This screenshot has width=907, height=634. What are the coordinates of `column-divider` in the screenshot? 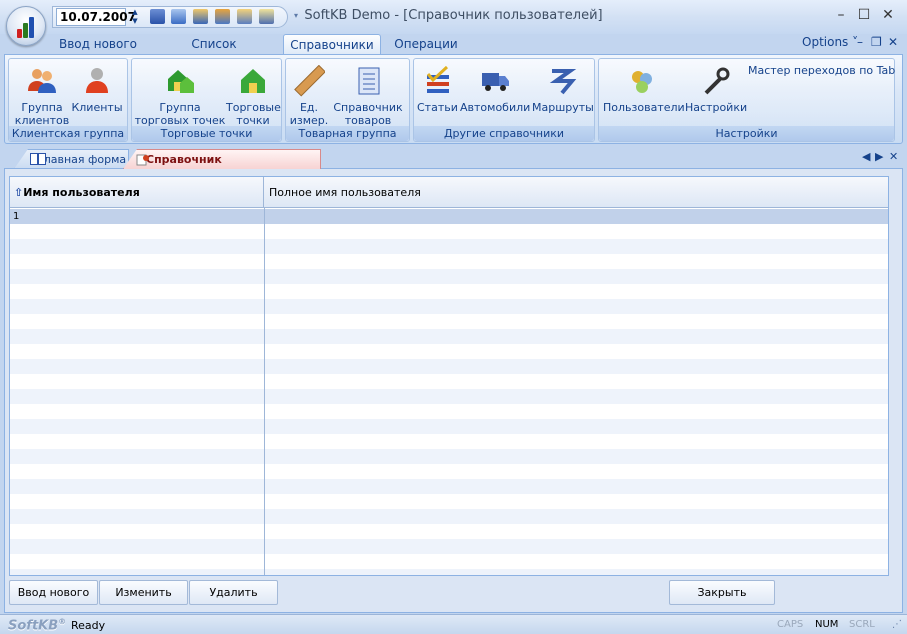 It's located at (264, 391).